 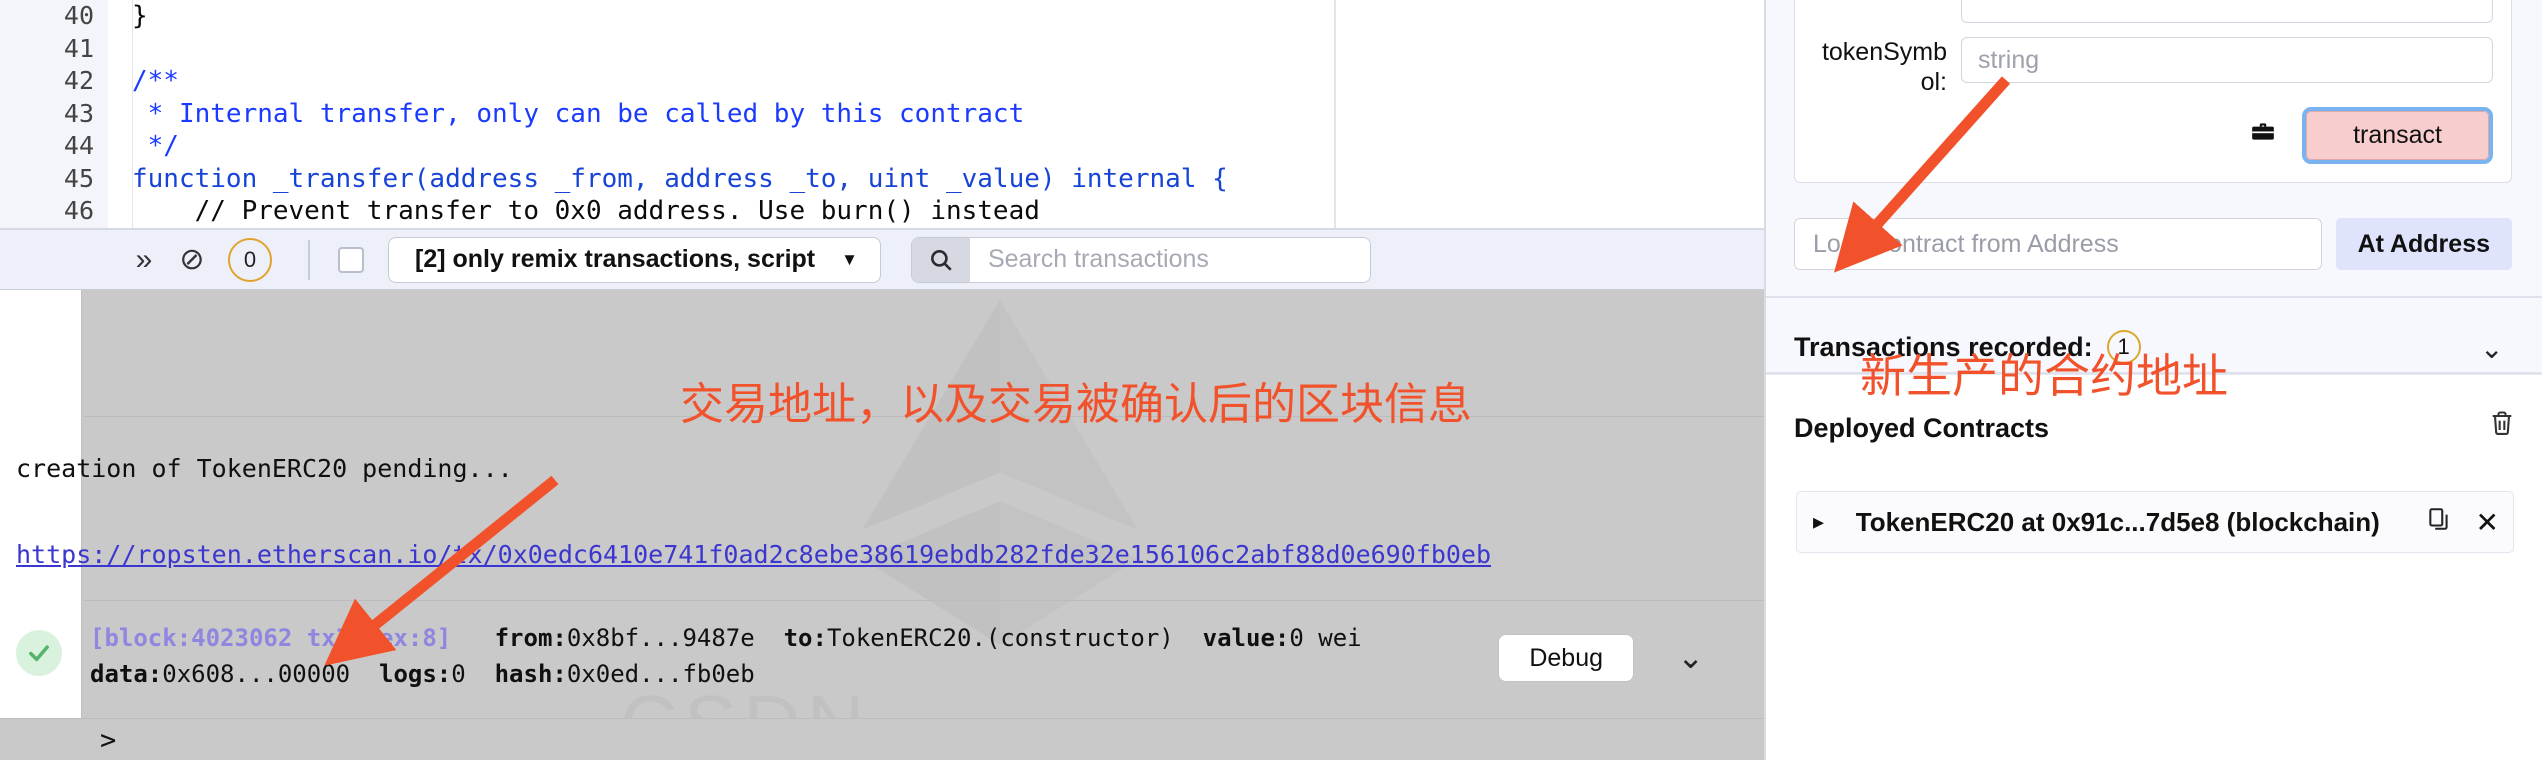 I want to click on param-input-above, so click(x=2227, y=11).